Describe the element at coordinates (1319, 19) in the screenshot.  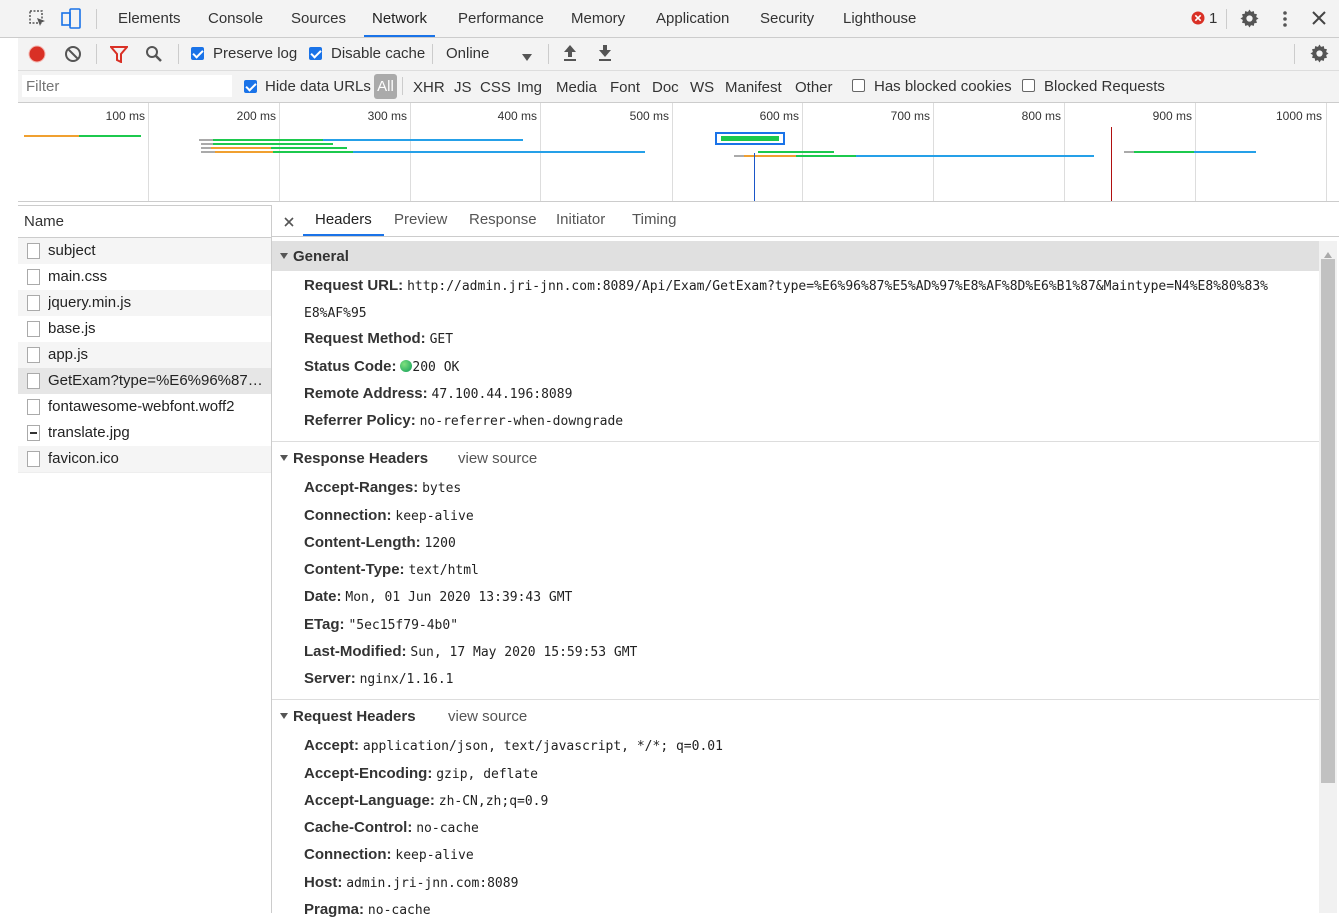
I see `close-devtools-icon` at that location.